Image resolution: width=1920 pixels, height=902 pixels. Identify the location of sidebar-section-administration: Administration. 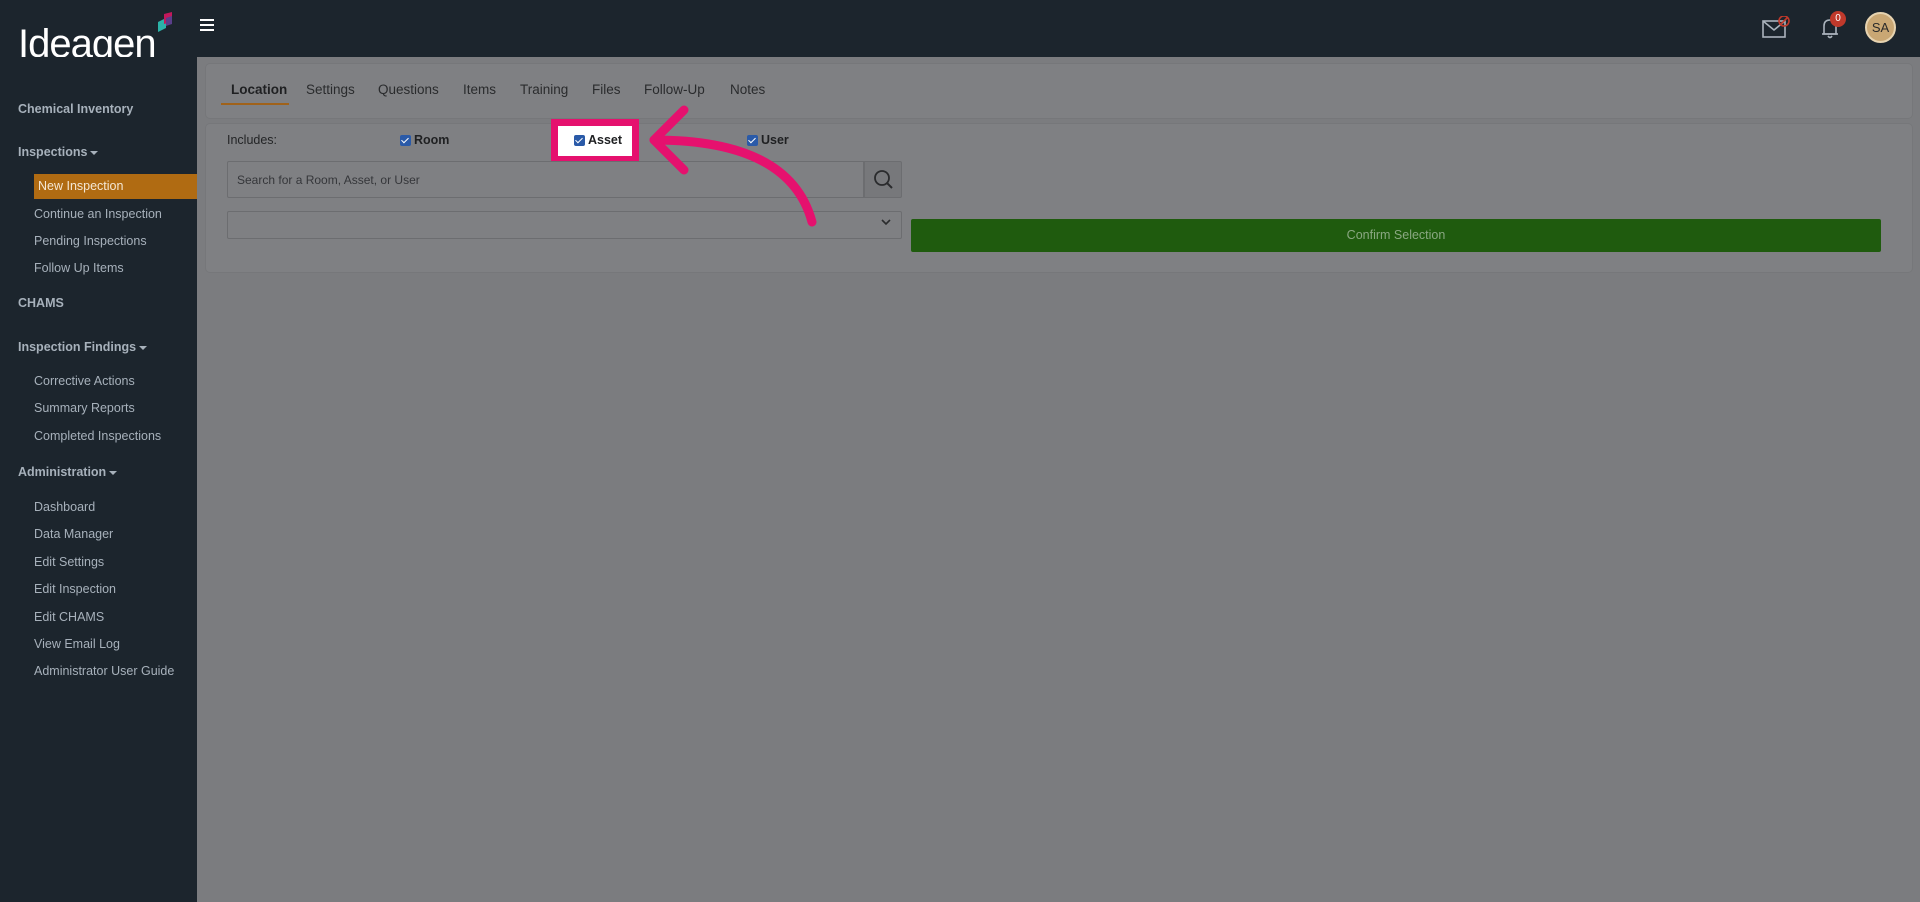
(68, 472).